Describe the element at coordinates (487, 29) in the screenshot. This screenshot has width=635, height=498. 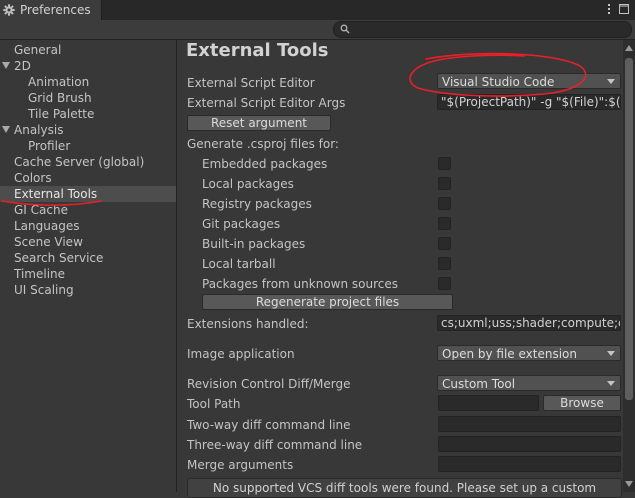
I see `search-input` at that location.